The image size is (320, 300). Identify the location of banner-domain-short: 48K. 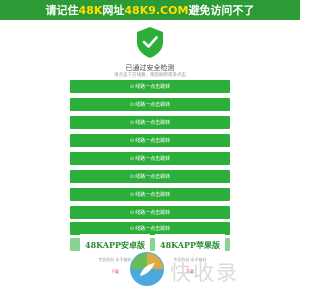
(90, 10).